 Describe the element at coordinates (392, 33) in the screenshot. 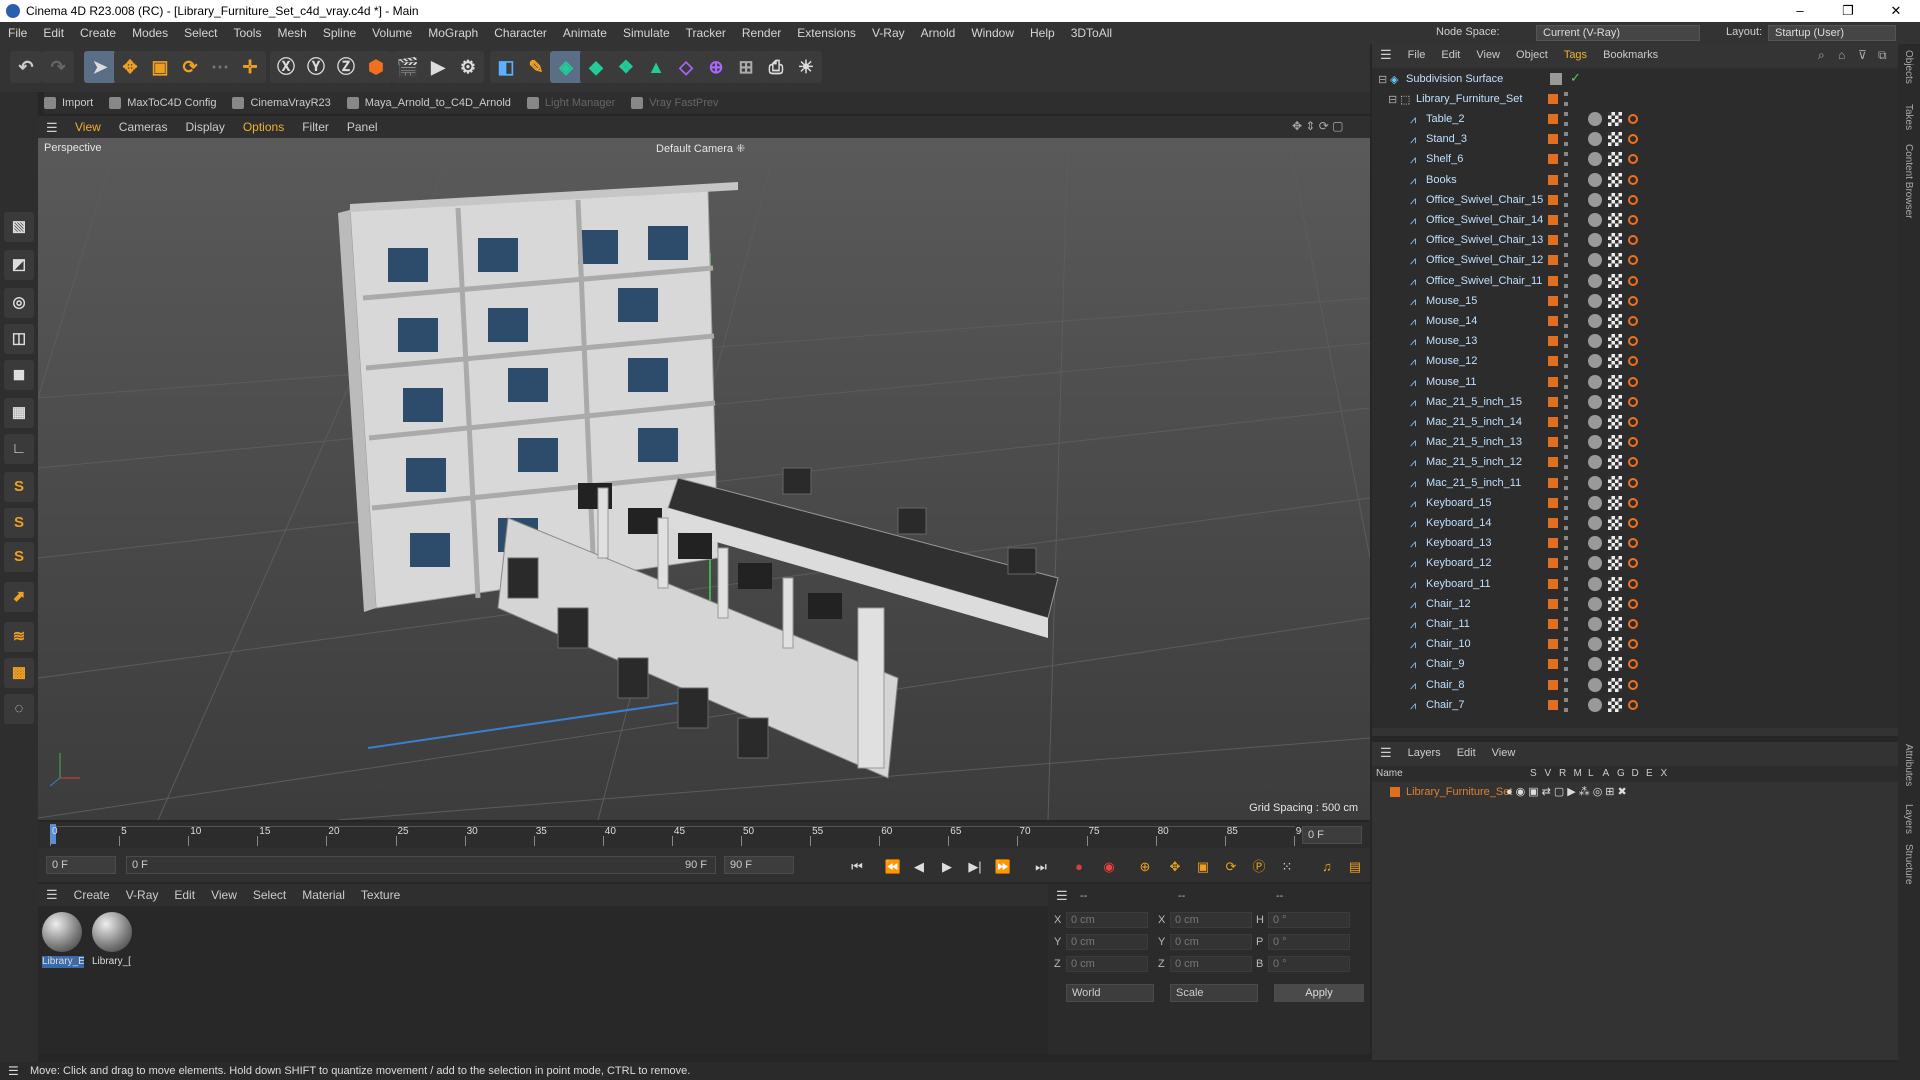

I see `menu-volume: Volume` at that location.